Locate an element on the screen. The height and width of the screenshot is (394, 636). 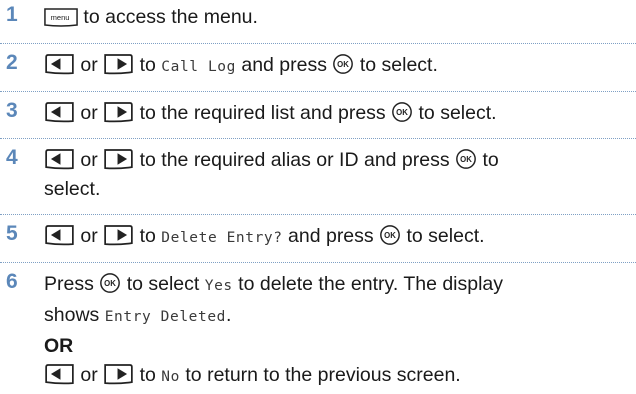
step-number: 3 is located at coordinates (12, 110).